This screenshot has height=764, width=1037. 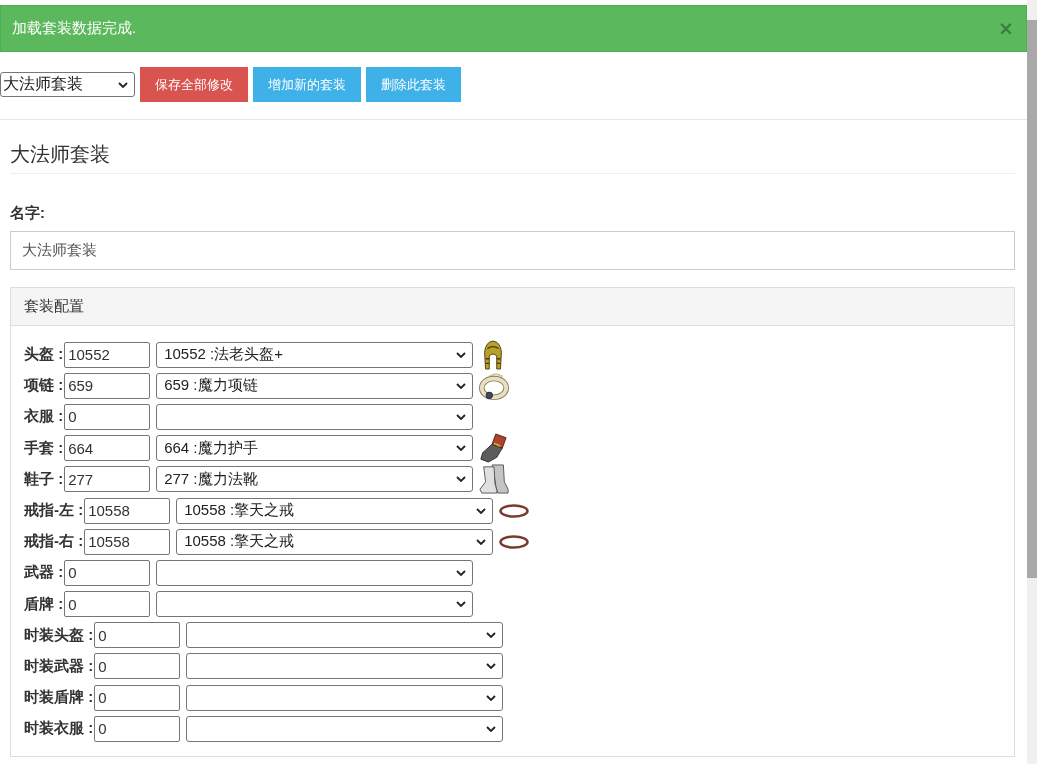 What do you see at coordinates (74, 28) in the screenshot?
I see `alert-message: 加载套装数据完成.` at bounding box center [74, 28].